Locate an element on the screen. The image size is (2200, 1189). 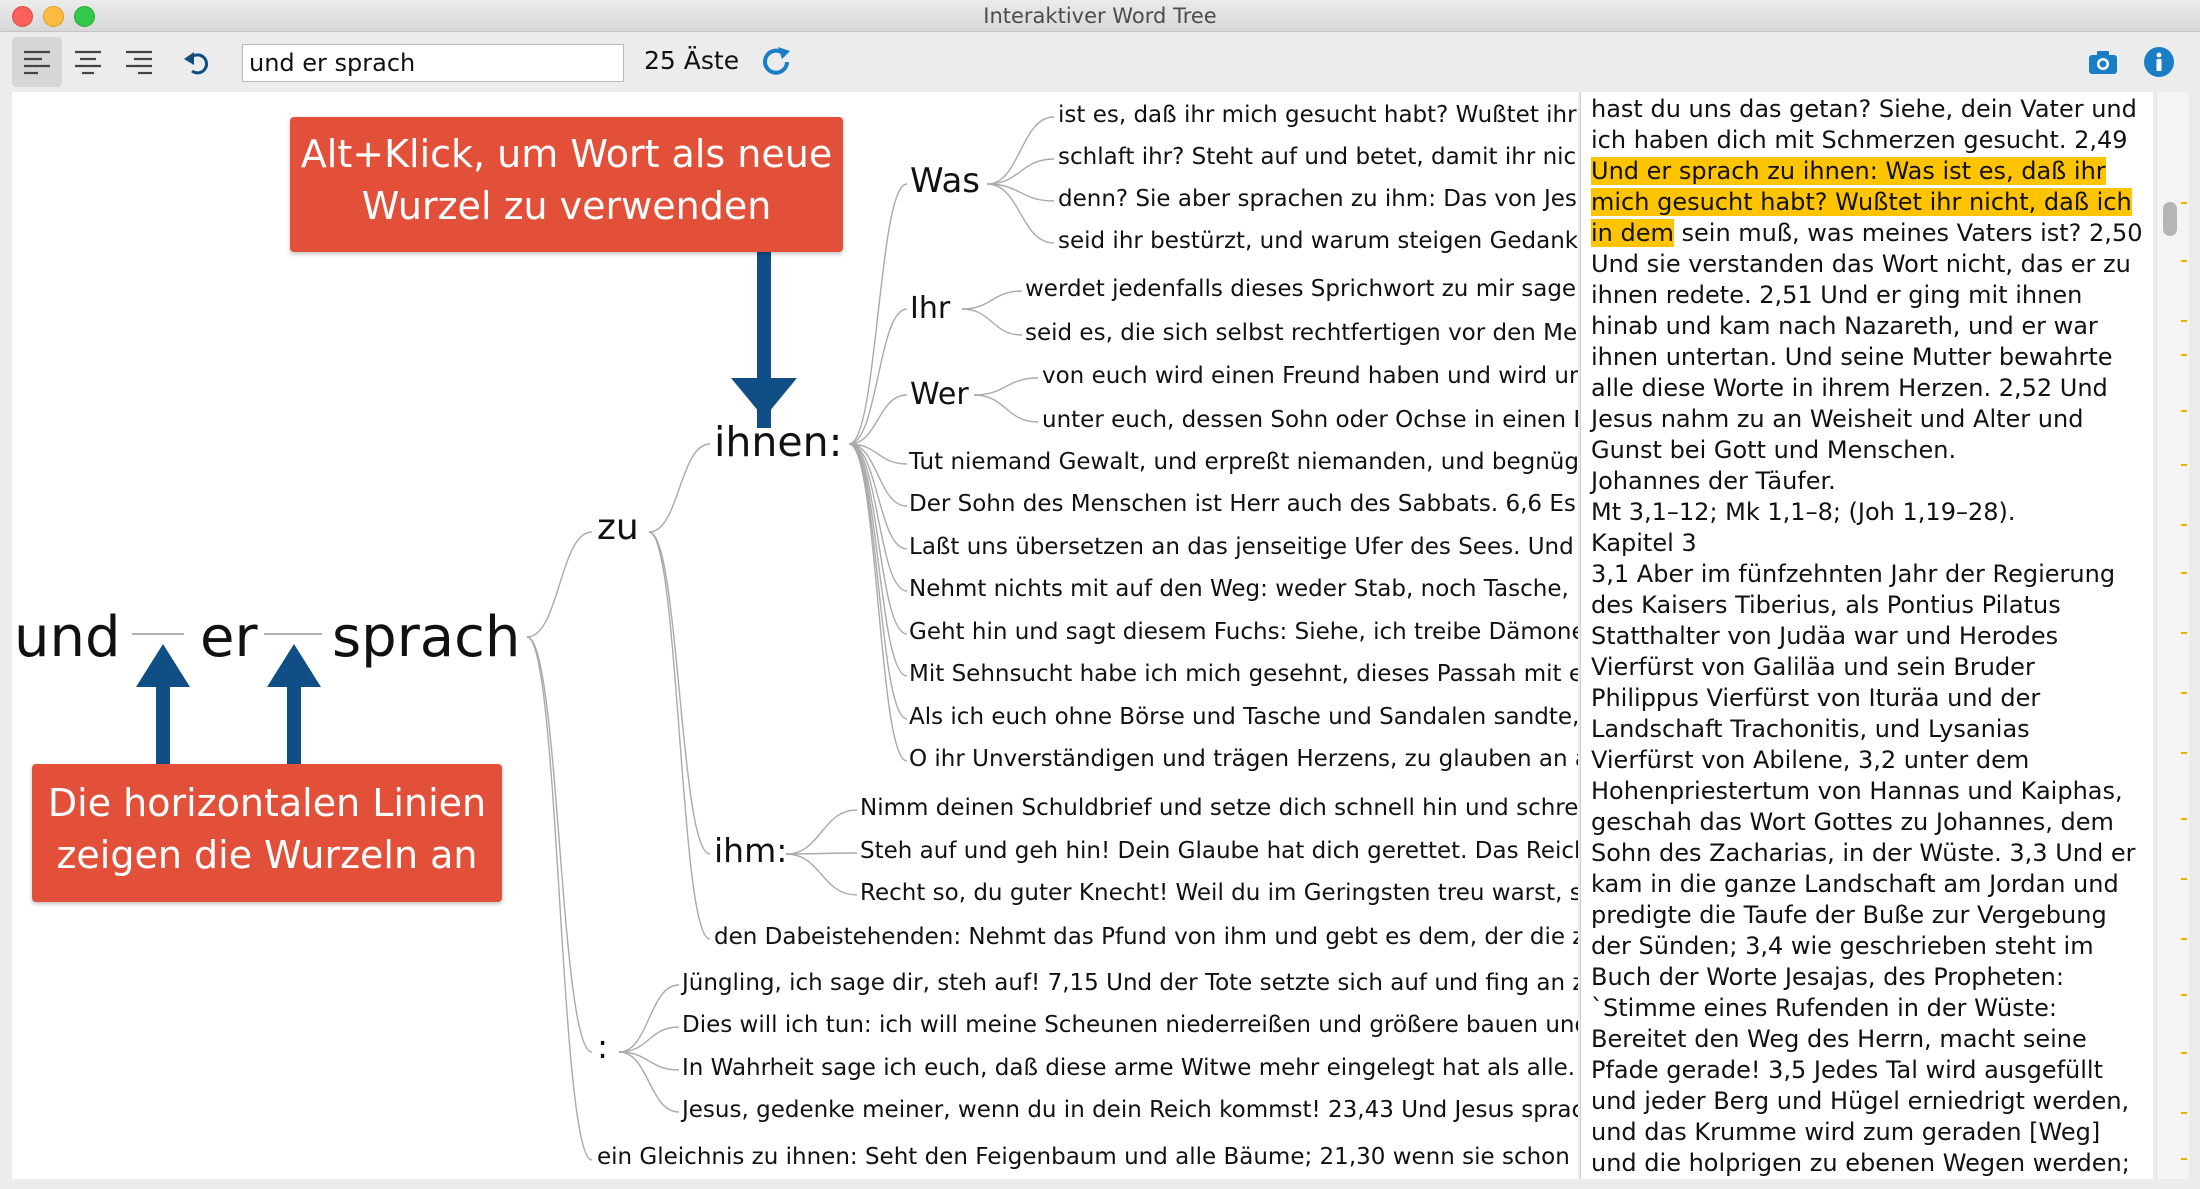
refresh-icon is located at coordinates (776, 61).